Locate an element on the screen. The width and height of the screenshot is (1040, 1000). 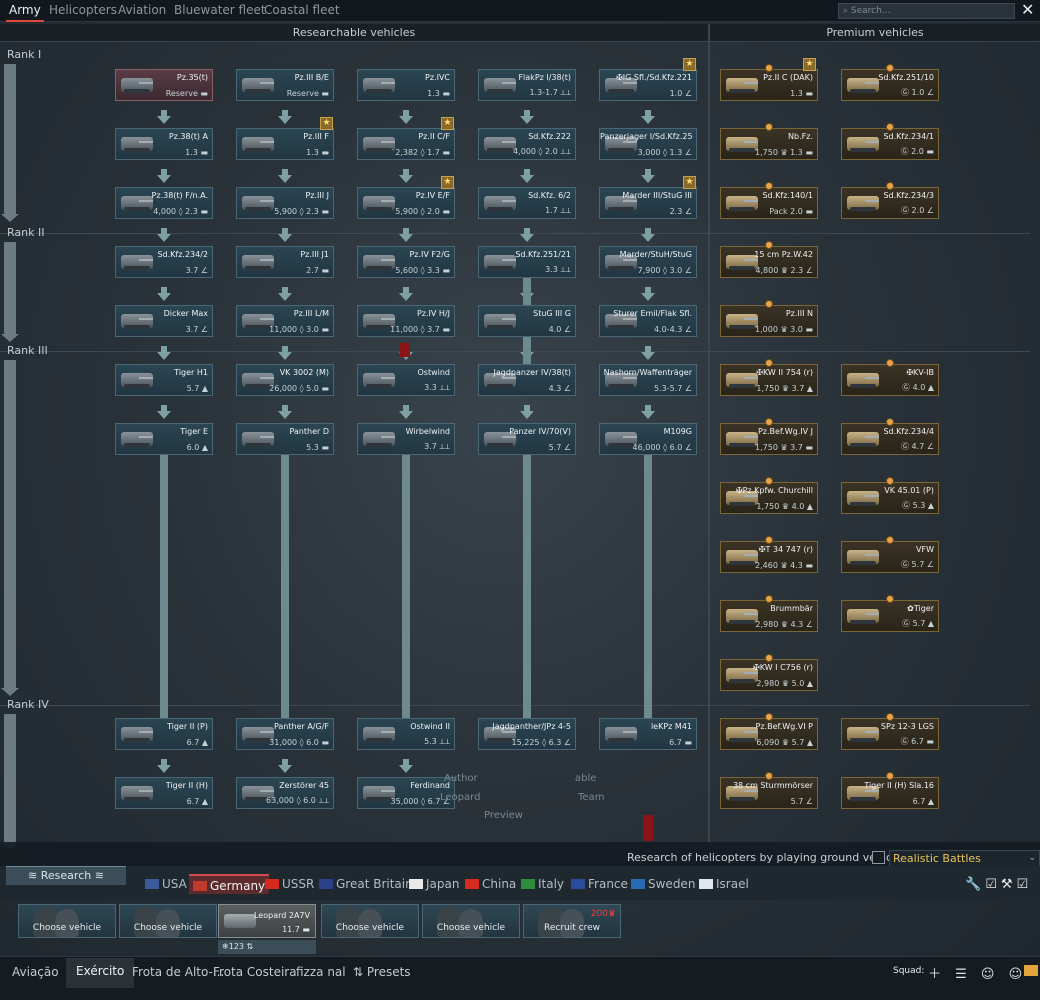
vehicle-card: Sd.Kfz.234/1 Ⓖ 2.0 ▬ is located at coordinates (890, 144).